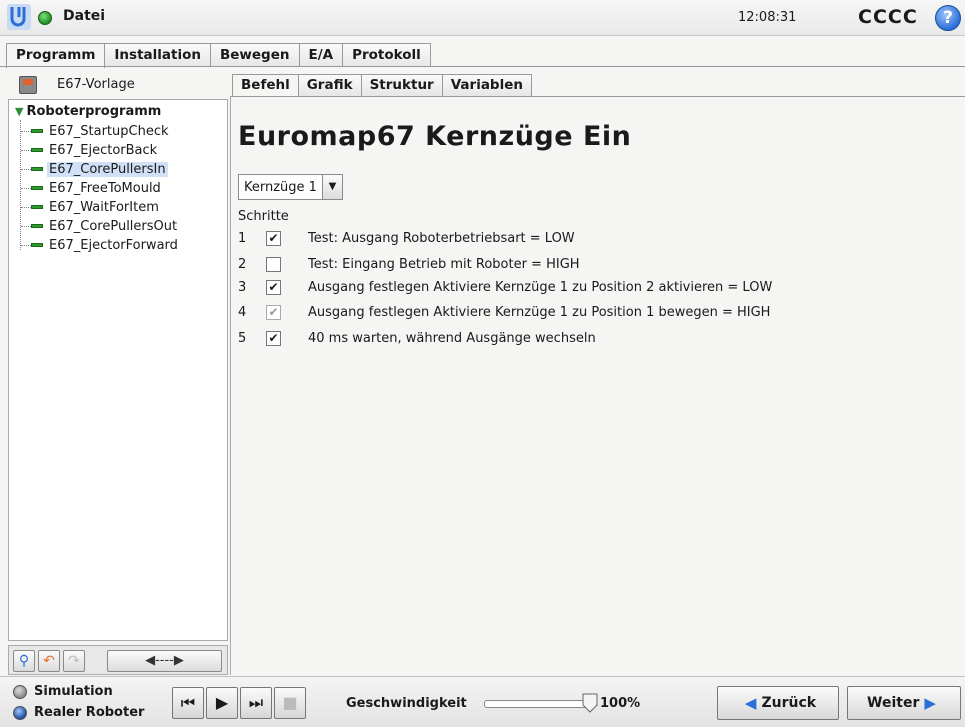  I want to click on tab-grafik: Grafik, so click(329, 85).